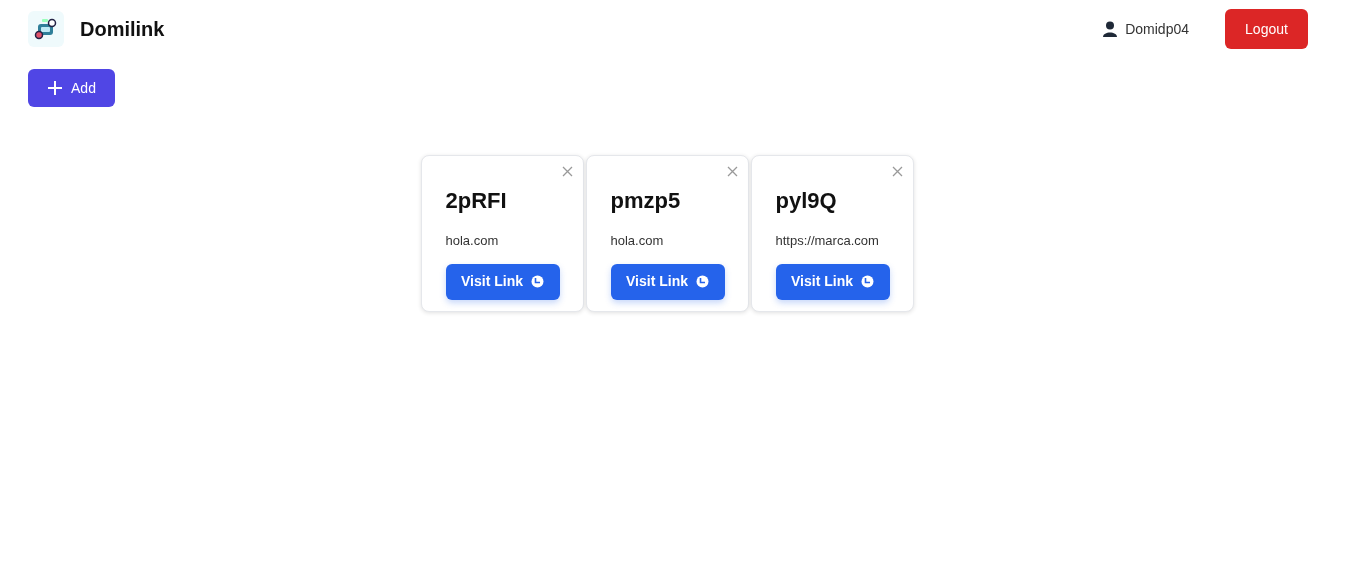  I want to click on logo-icon, so click(46, 29).